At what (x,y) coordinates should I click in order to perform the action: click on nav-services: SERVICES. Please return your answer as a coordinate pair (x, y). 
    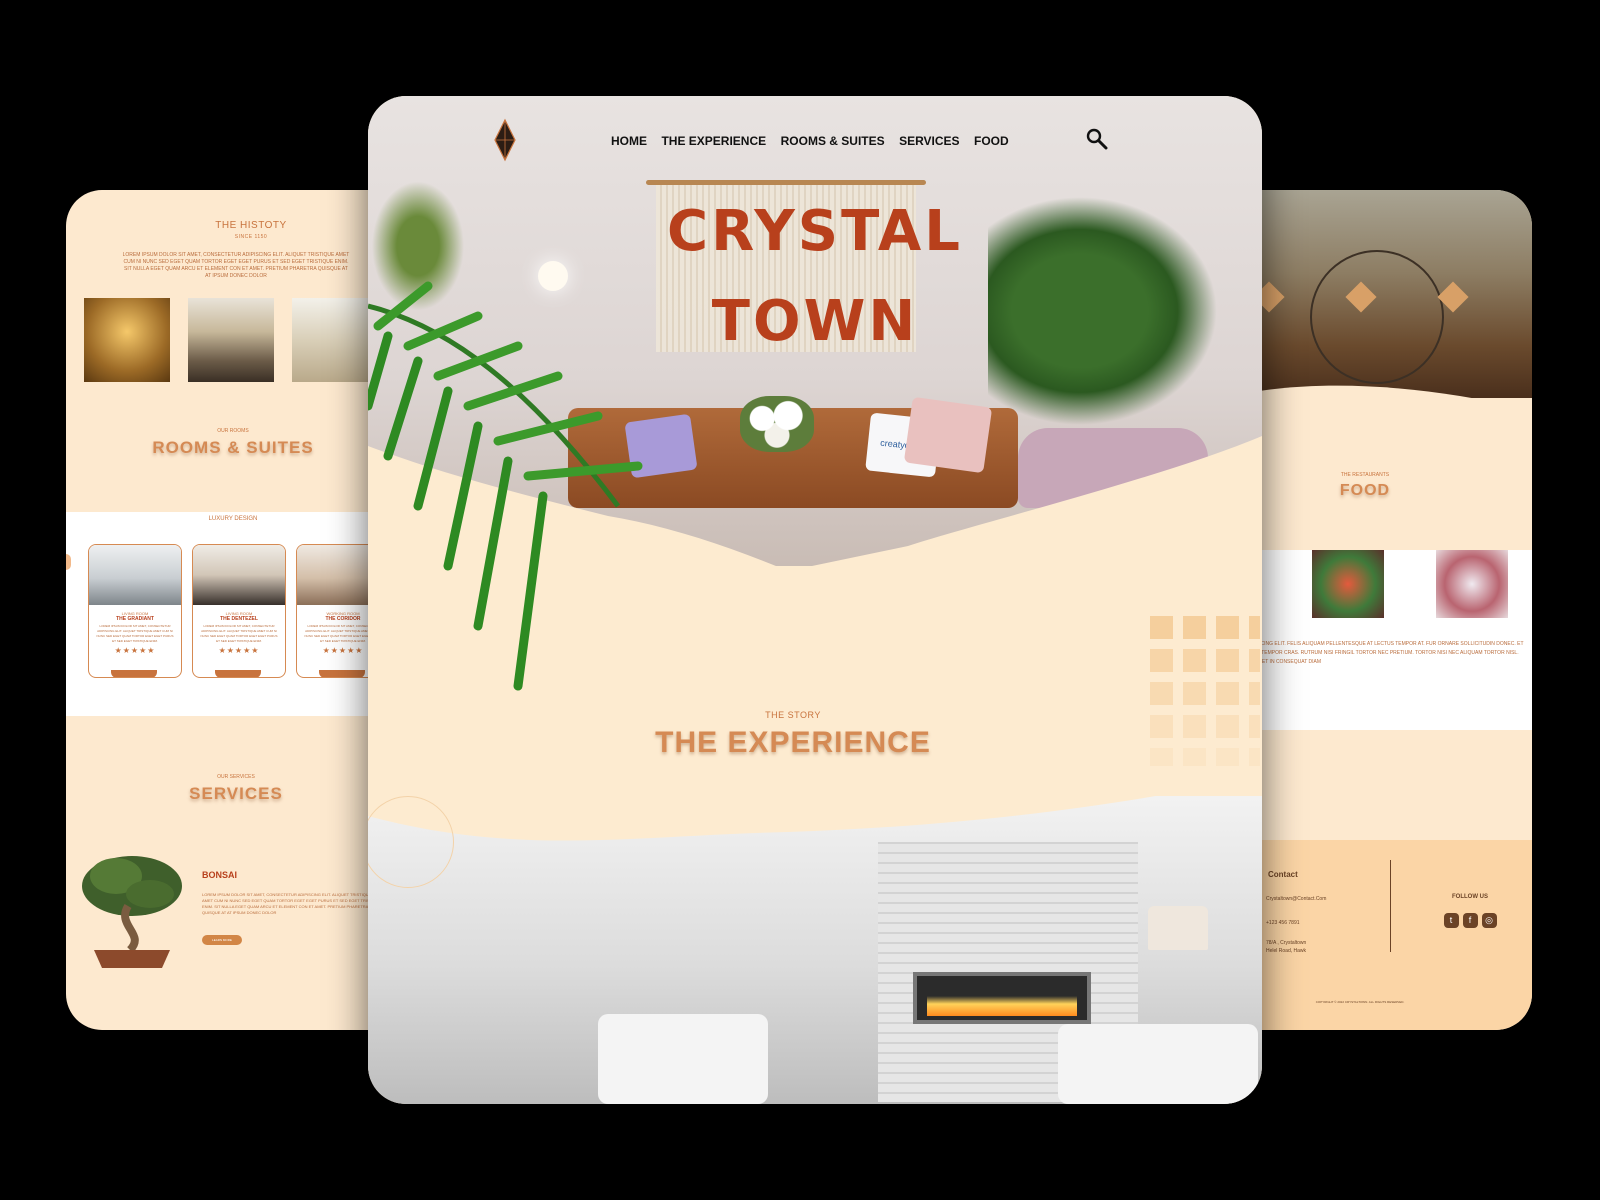
    Looking at the image, I should click on (929, 141).